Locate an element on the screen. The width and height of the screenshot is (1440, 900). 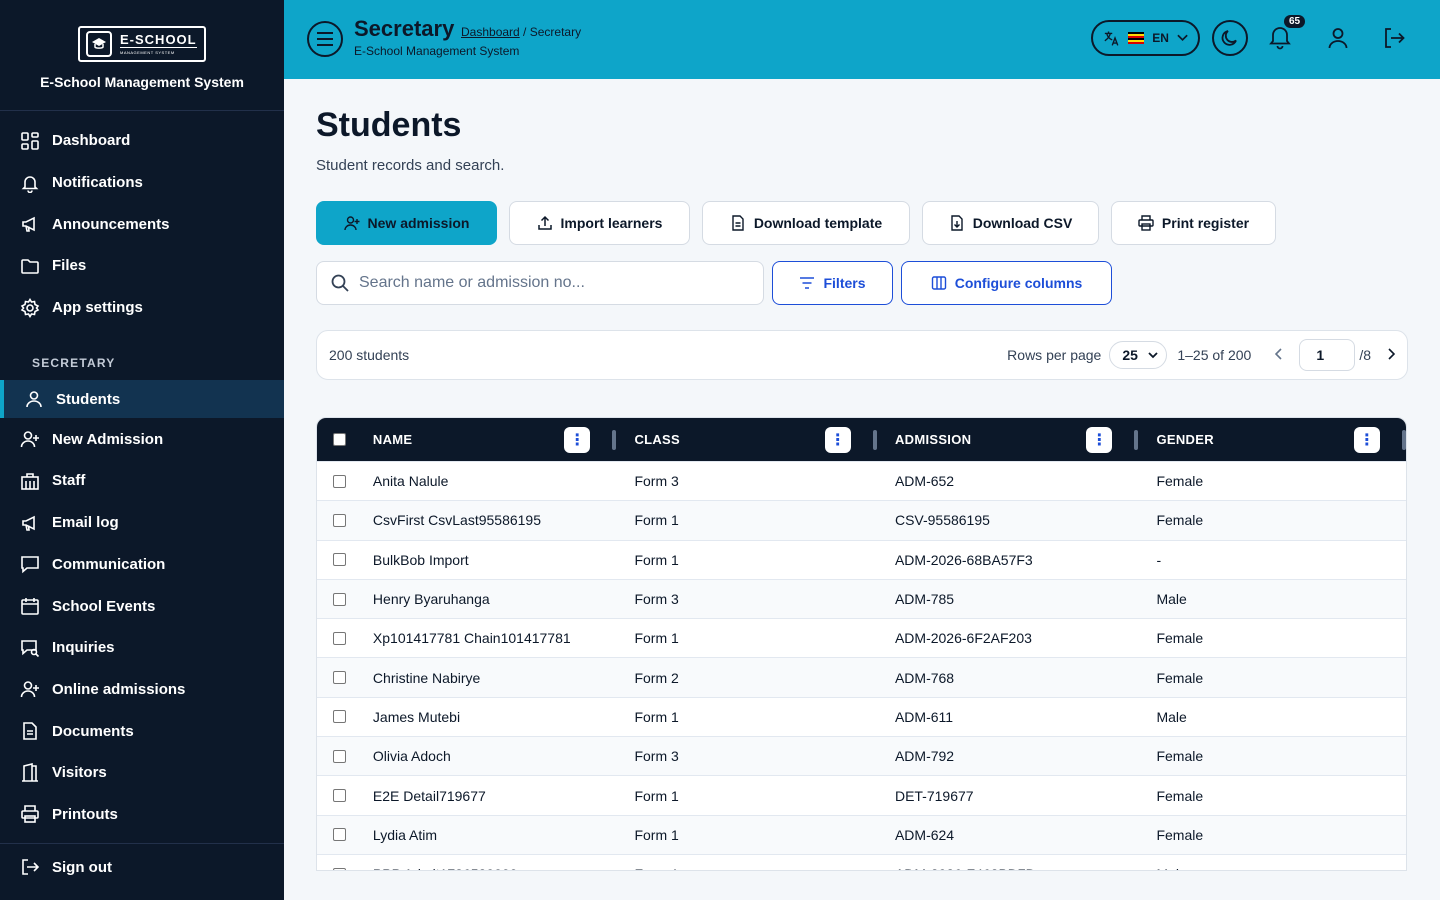
table-row: Christine Nabirye Form 2 ADM-768 Female is located at coordinates (861, 677).